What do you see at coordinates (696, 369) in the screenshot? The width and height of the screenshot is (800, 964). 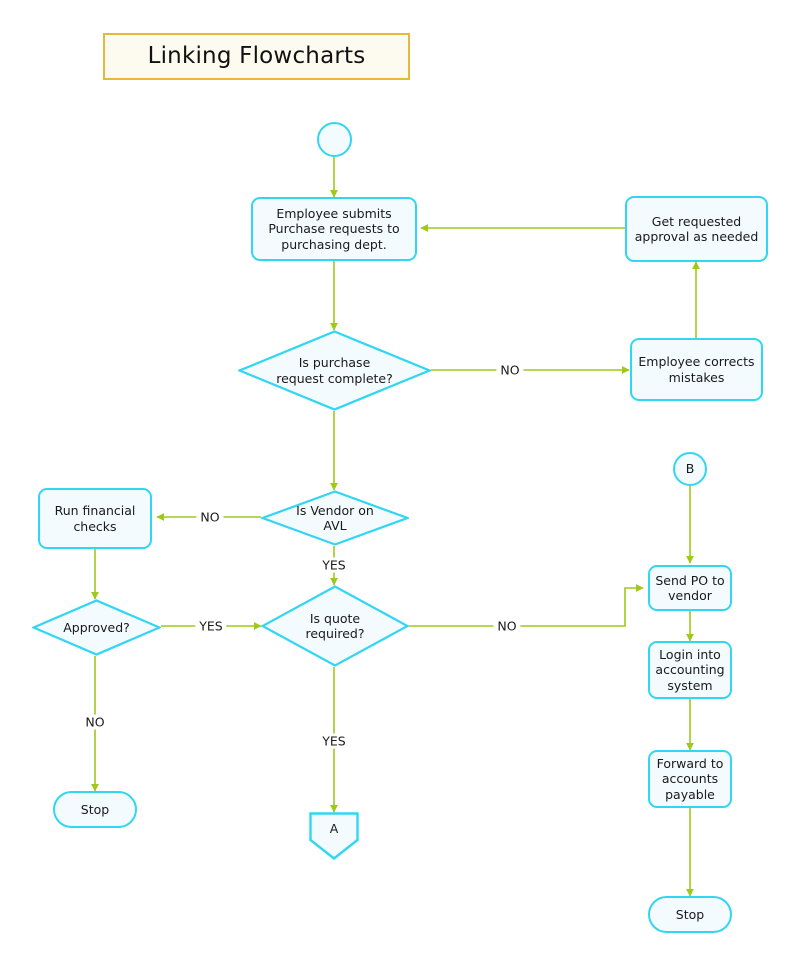 I see `node-employee-corrects: Employee corrects mistakes` at bounding box center [696, 369].